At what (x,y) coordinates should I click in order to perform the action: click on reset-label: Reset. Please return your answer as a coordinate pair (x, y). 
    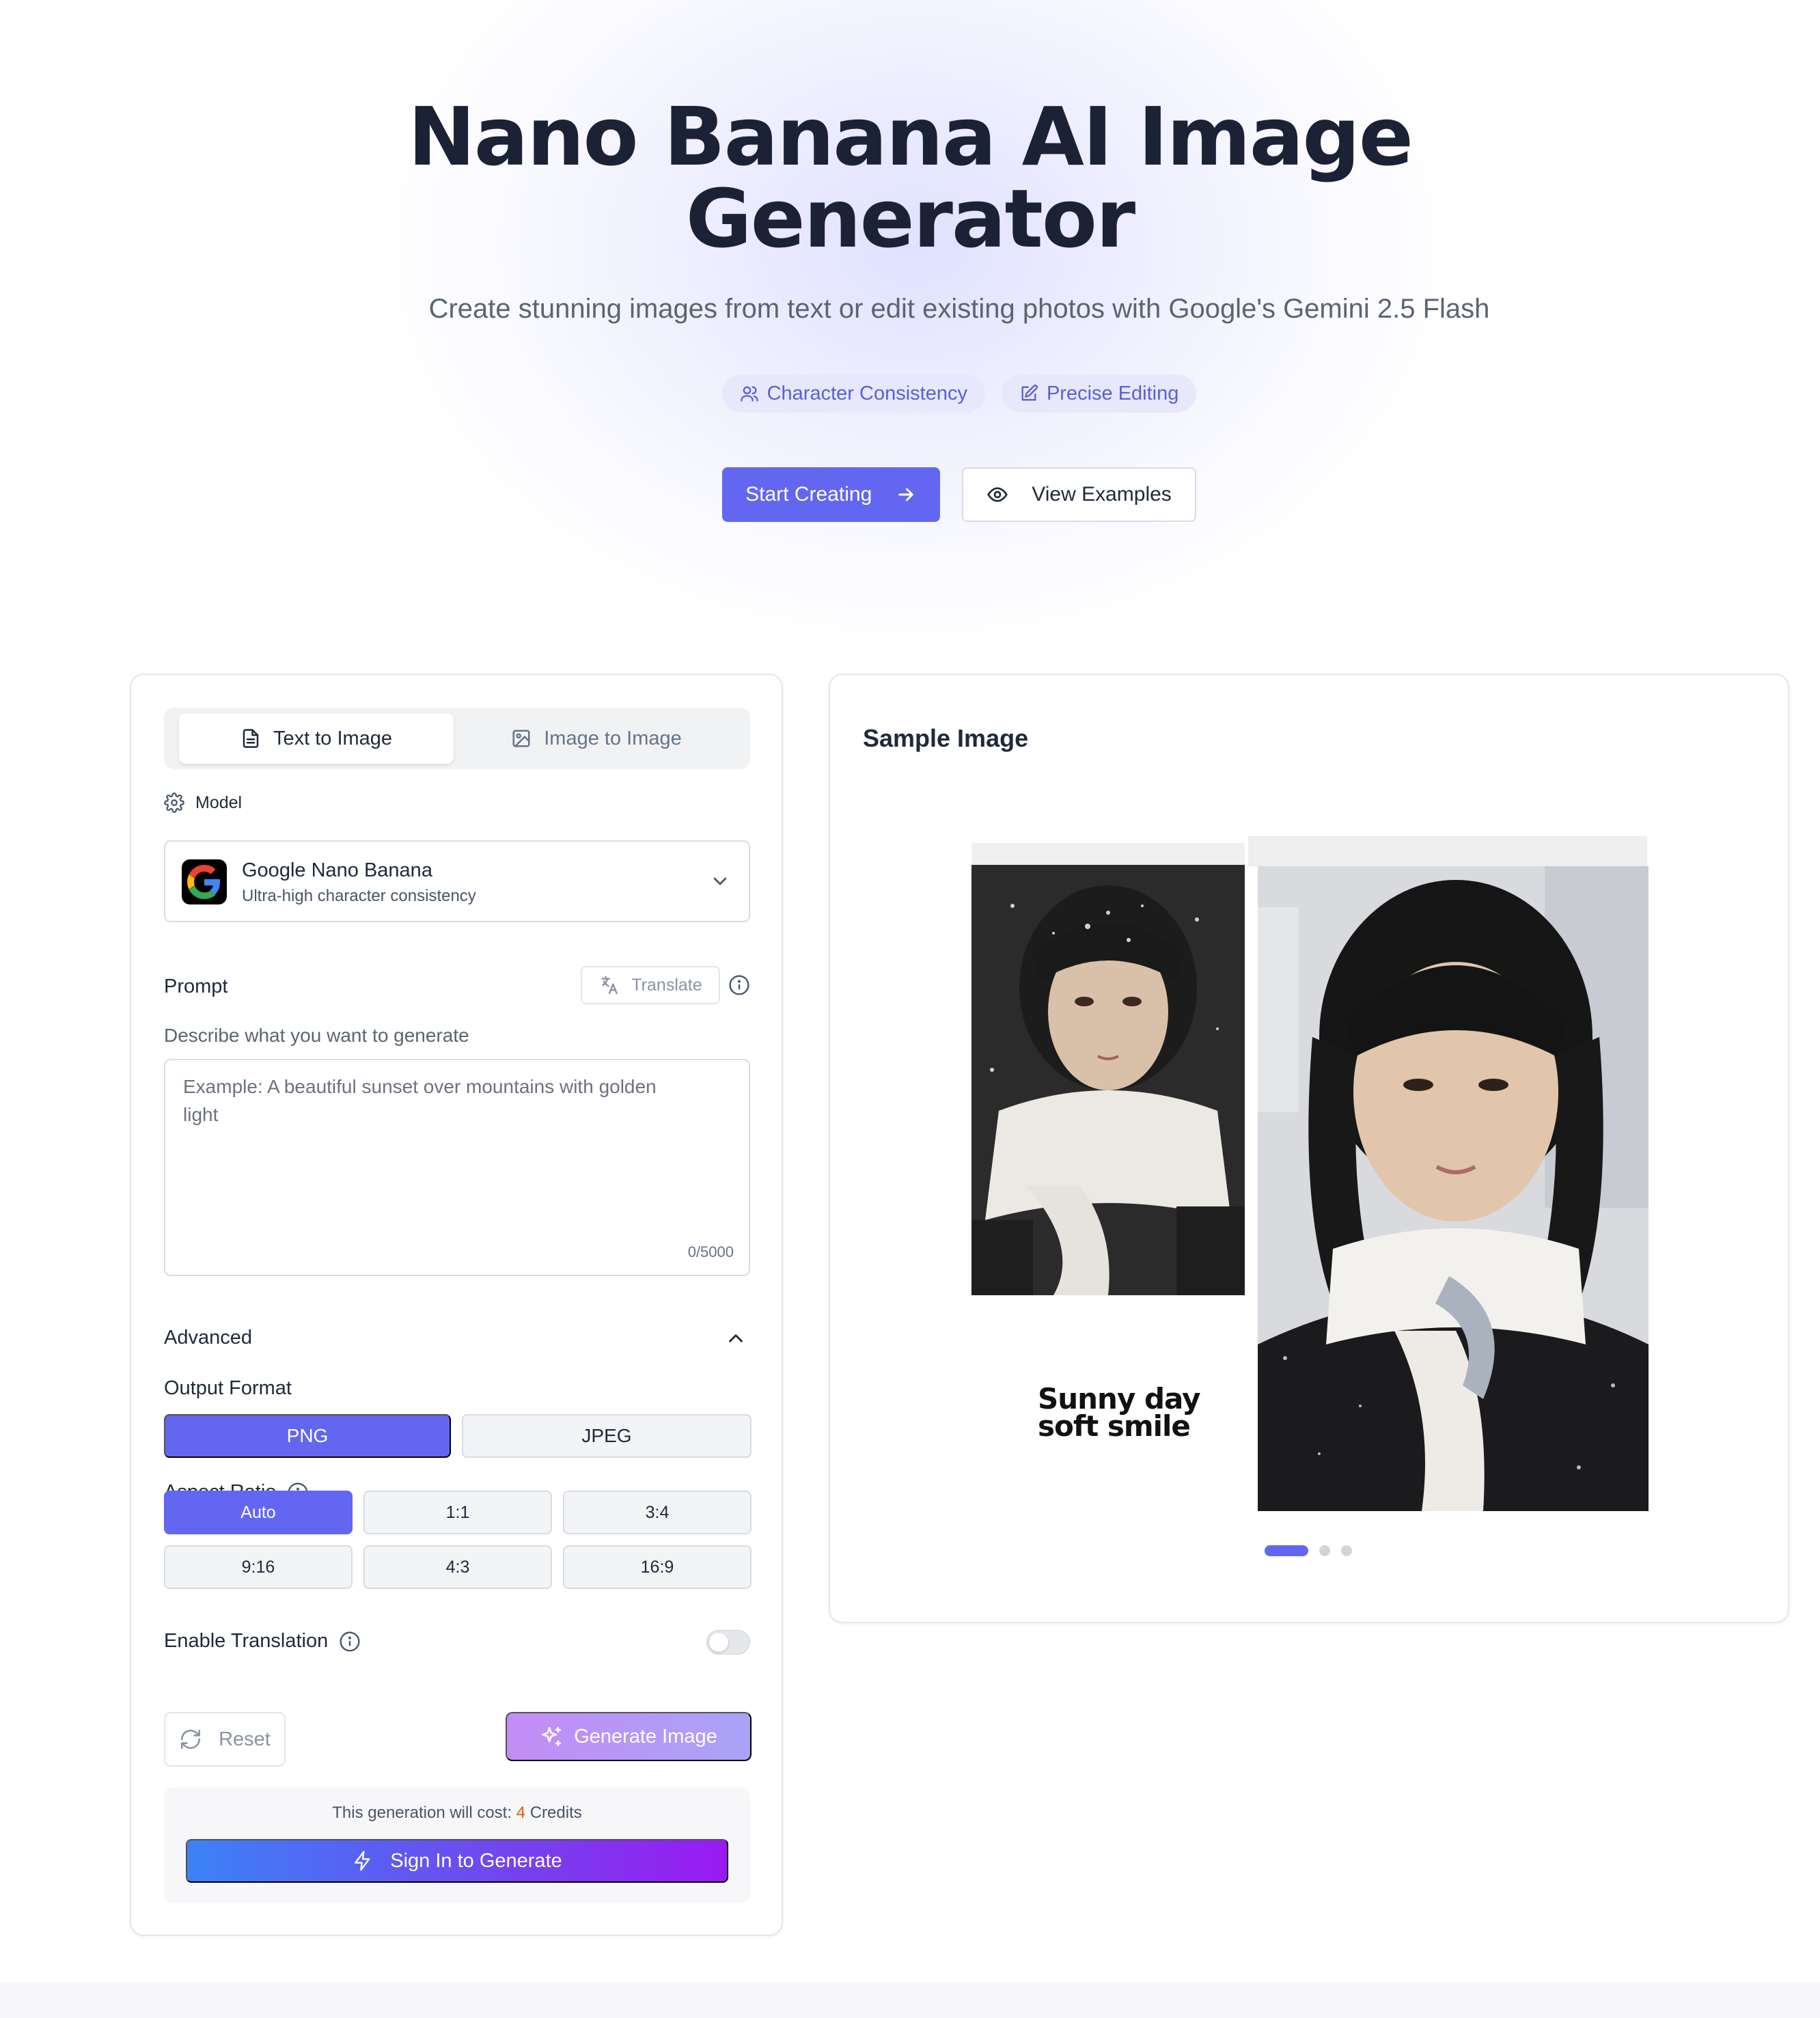
    Looking at the image, I should click on (245, 1739).